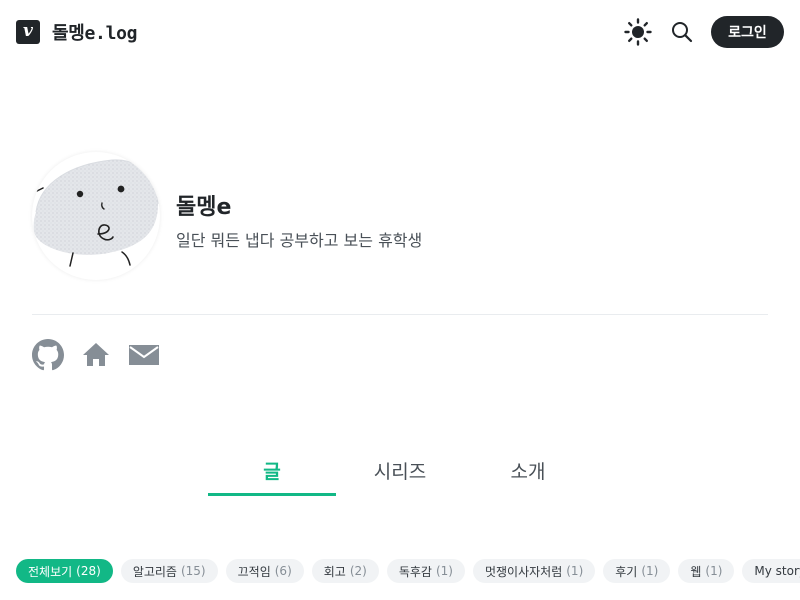  What do you see at coordinates (400, 470) in the screenshot?
I see `tab-series: 시리즈` at bounding box center [400, 470].